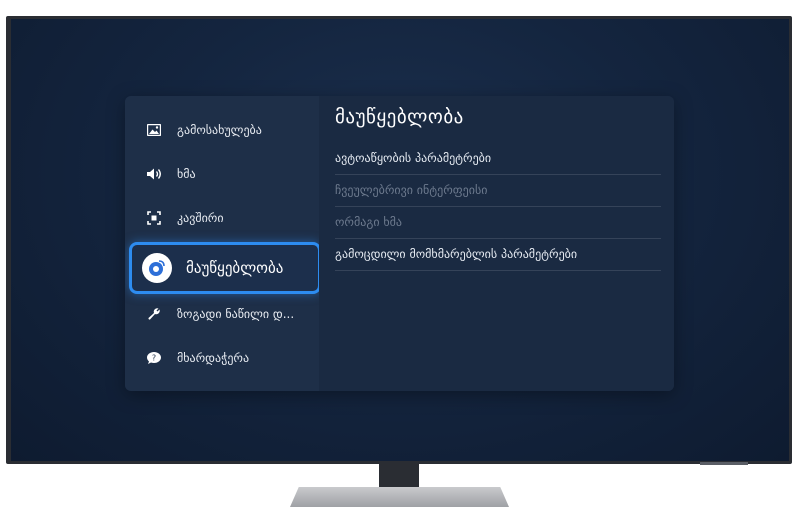 The height and width of the screenshot is (525, 800). I want to click on menu-item-expert-settings: გამოცდილი მომხმარებლის პარამეტრები, so click(498, 254).